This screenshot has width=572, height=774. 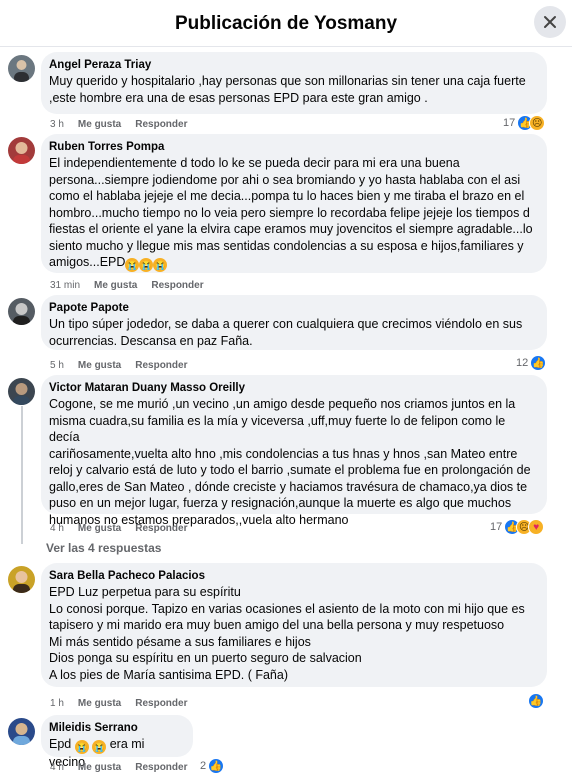 What do you see at coordinates (22, 475) in the screenshot?
I see `thread-line` at bounding box center [22, 475].